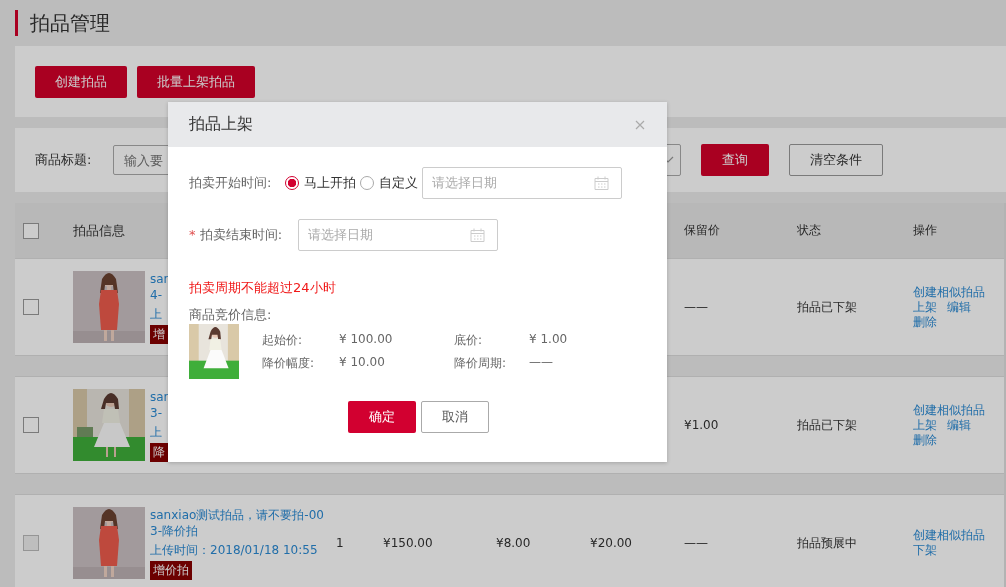 The width and height of the screenshot is (1006, 587). I want to click on dialog-button: 确定, so click(381, 417).